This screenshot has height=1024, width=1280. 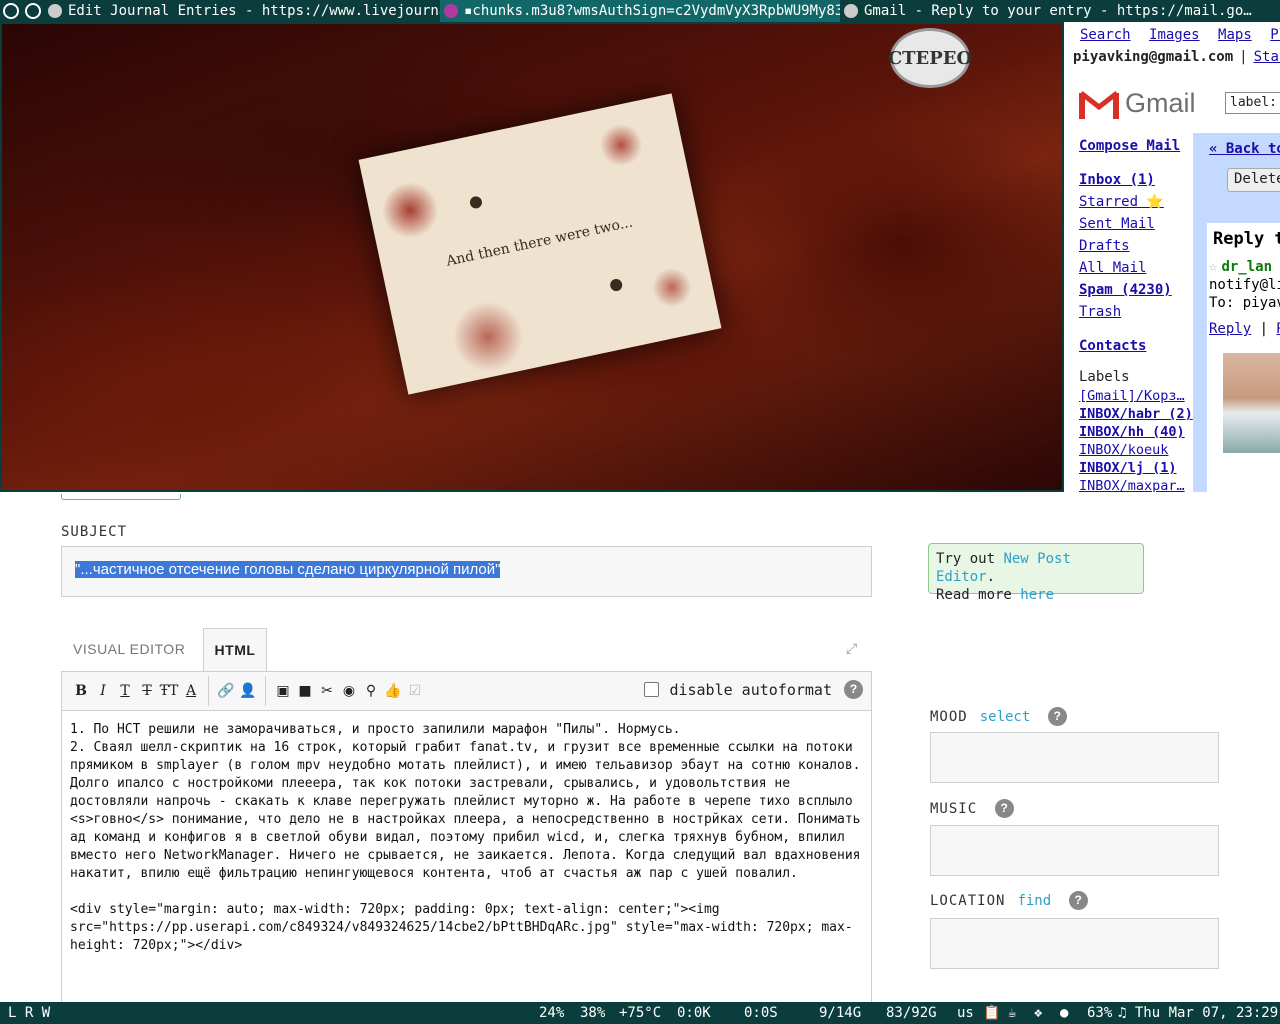 What do you see at coordinates (1174, 35) in the screenshot?
I see `link-images: Images` at bounding box center [1174, 35].